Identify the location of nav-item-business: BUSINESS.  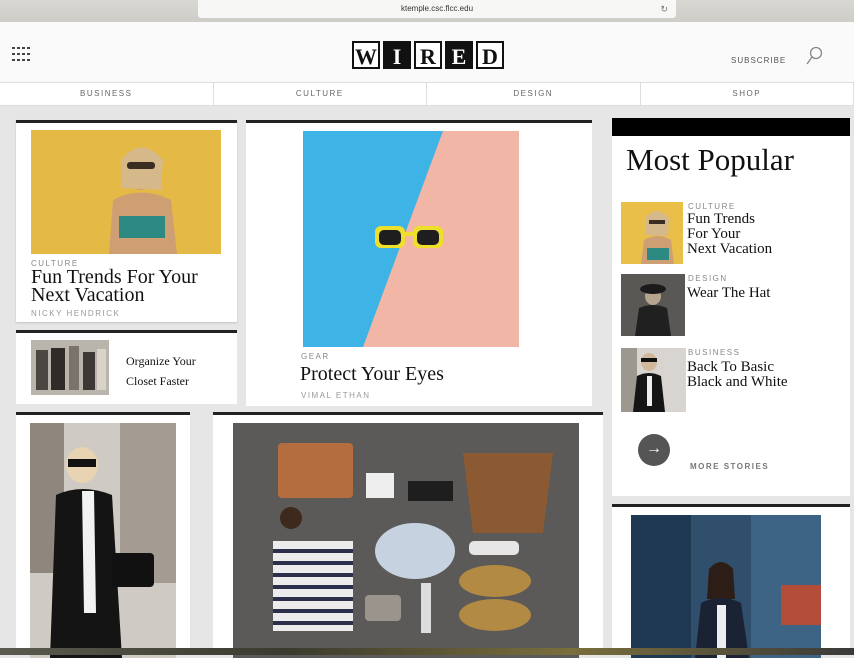
(107, 94).